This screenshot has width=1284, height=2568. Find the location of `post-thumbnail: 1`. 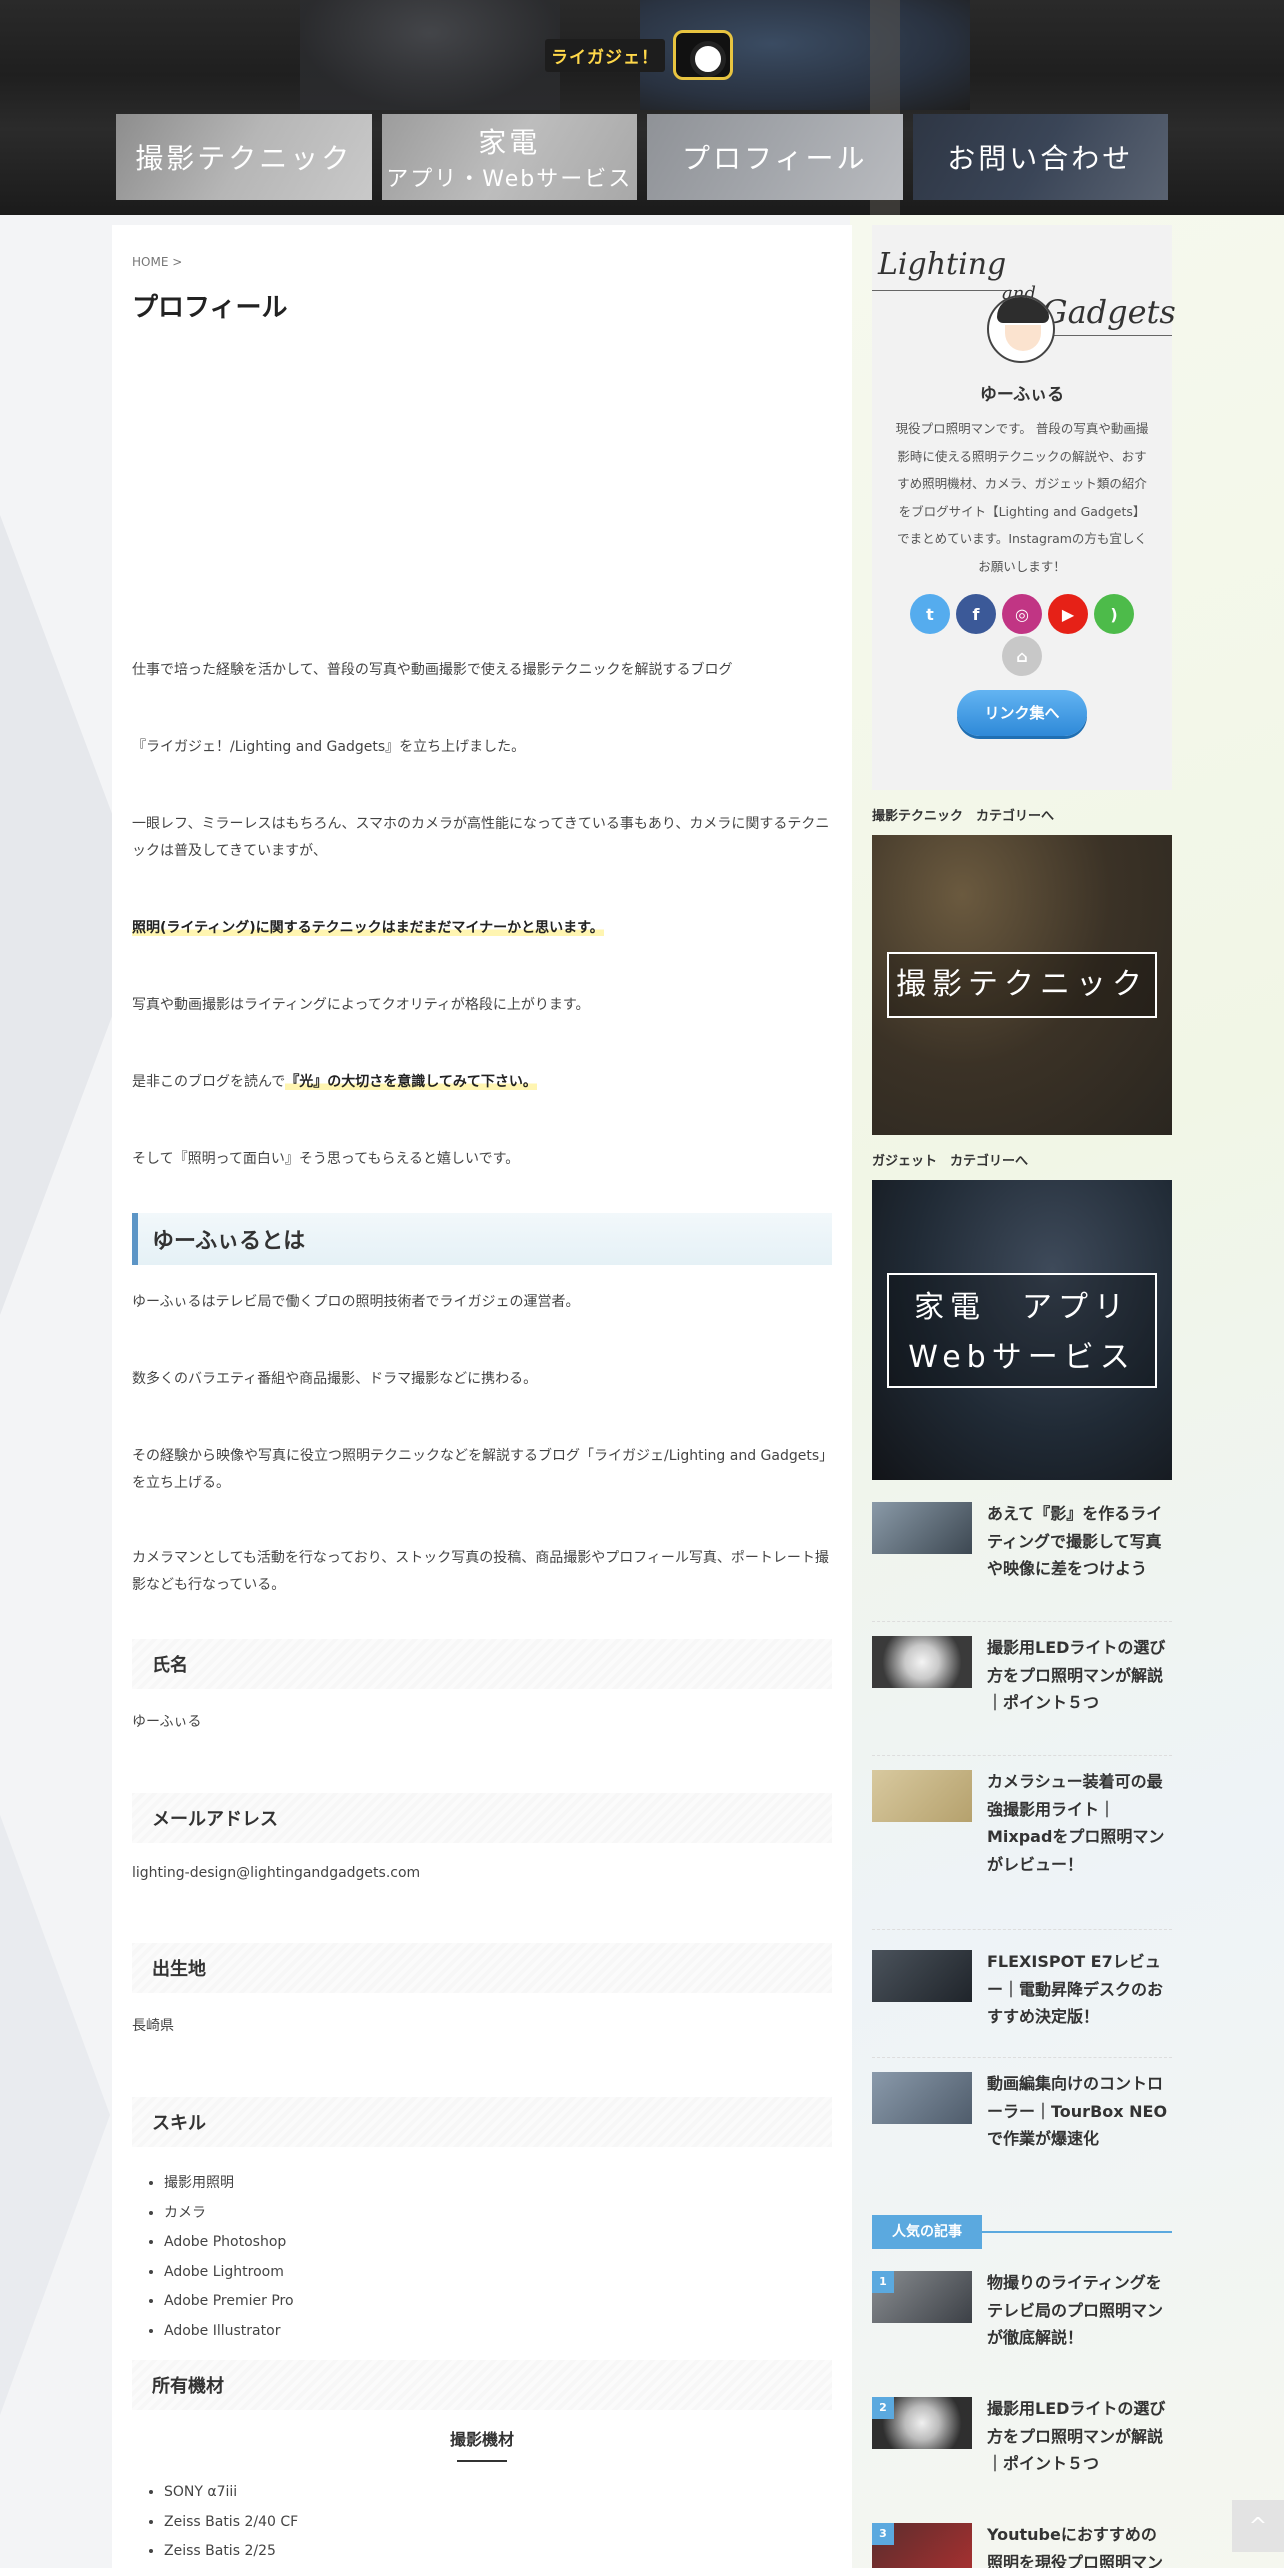

post-thumbnail: 1 is located at coordinates (922, 2297).